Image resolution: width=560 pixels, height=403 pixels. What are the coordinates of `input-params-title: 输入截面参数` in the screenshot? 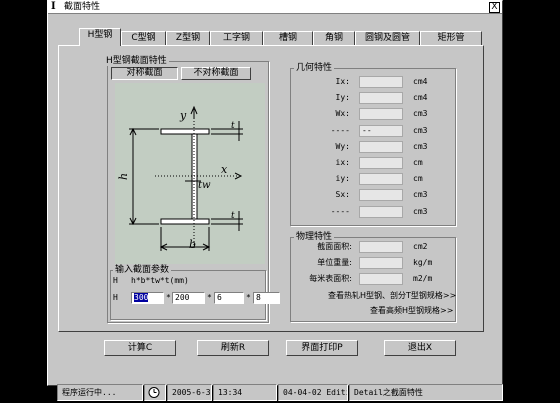 It's located at (142, 270).